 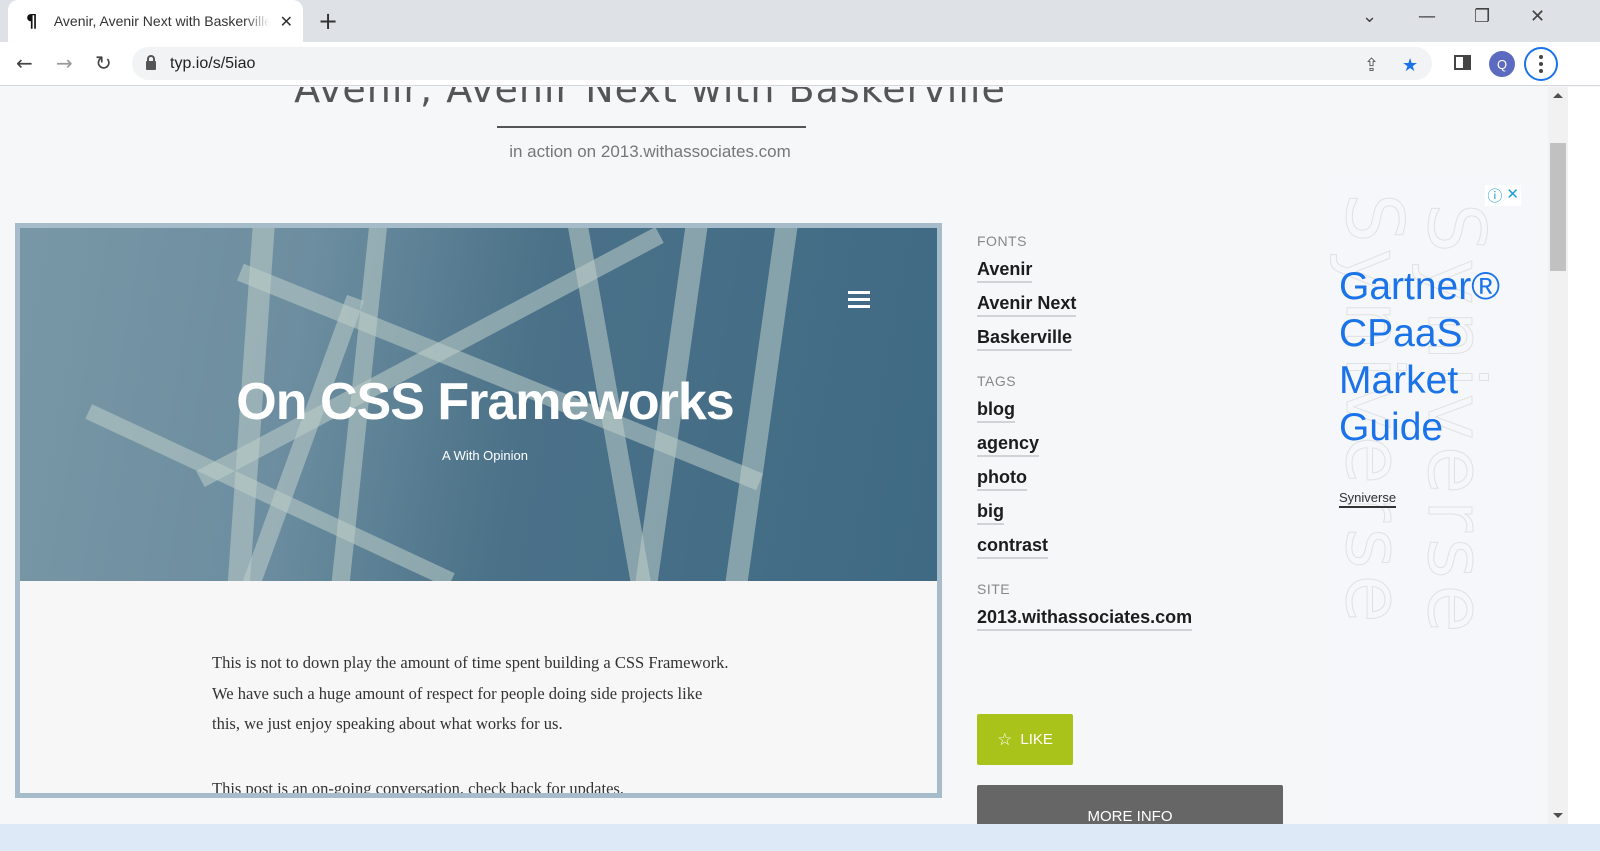 What do you see at coordinates (1503, 195) in the screenshot?
I see `ad-controls: ⓘ ✕` at bounding box center [1503, 195].